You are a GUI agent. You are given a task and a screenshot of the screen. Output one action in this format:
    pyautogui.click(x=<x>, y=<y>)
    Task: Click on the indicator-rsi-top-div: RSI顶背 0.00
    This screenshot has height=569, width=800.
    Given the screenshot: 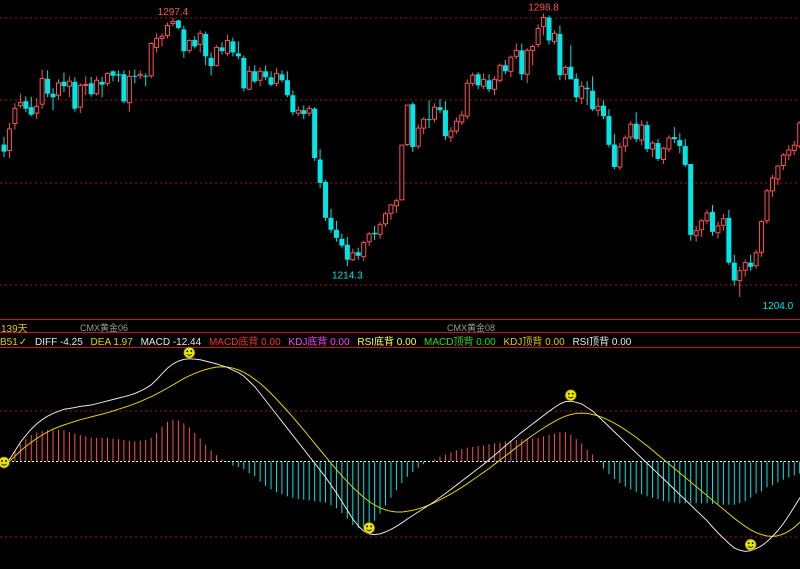 What is the action you would take?
    pyautogui.click(x=602, y=342)
    